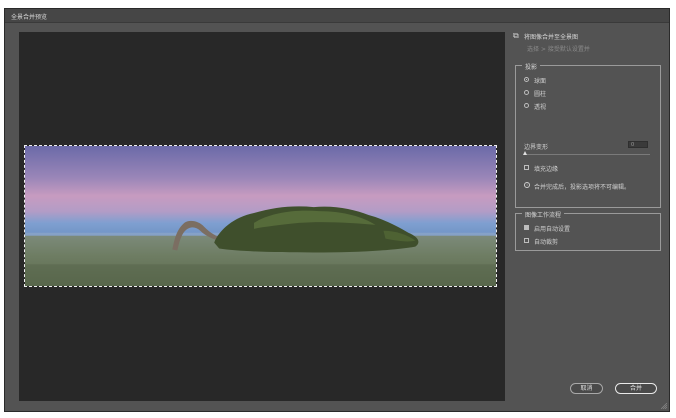 Image resolution: width=676 pixels, height=418 pixels. Describe the element at coordinates (558, 49) in the screenshot. I see `merge-layers-hint: 选择 > 接受默认设置并` at that location.